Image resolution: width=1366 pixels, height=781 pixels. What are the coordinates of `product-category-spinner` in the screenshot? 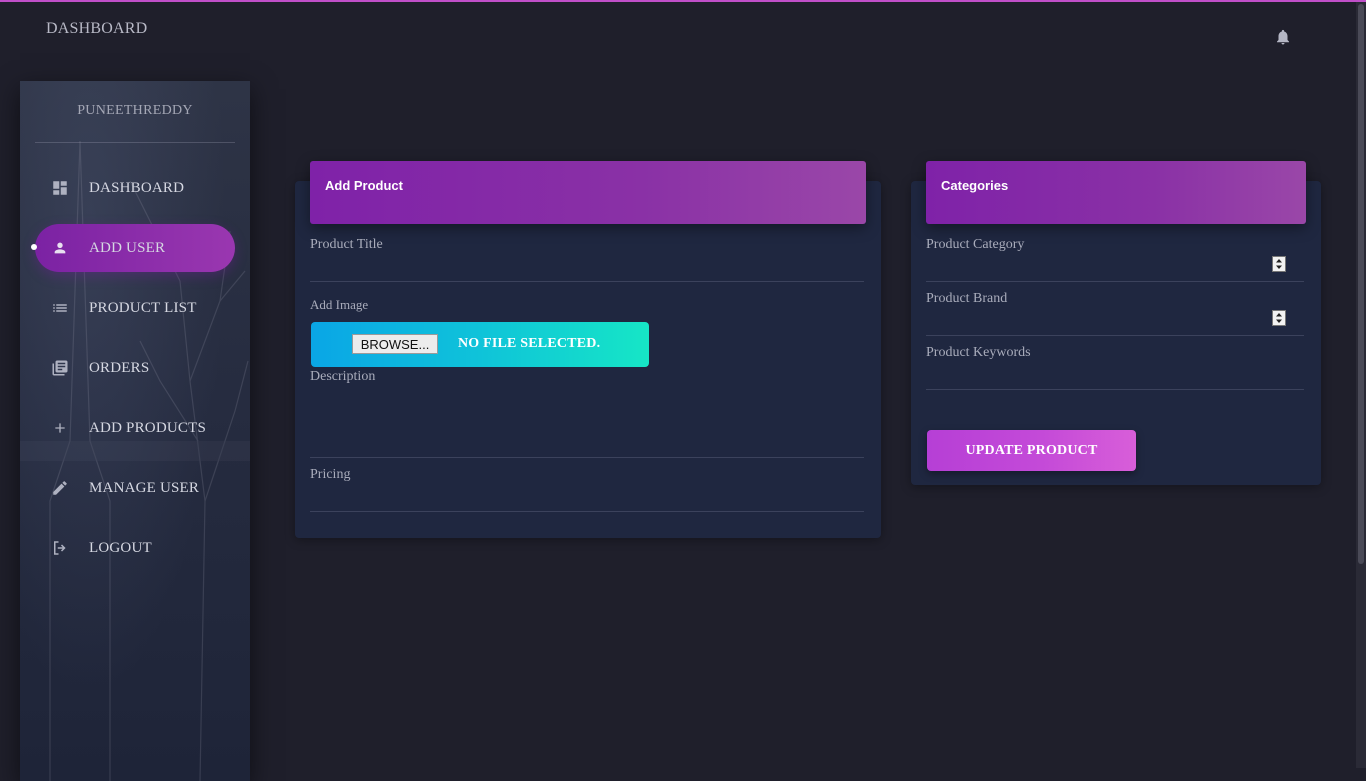 It's located at (1279, 264).